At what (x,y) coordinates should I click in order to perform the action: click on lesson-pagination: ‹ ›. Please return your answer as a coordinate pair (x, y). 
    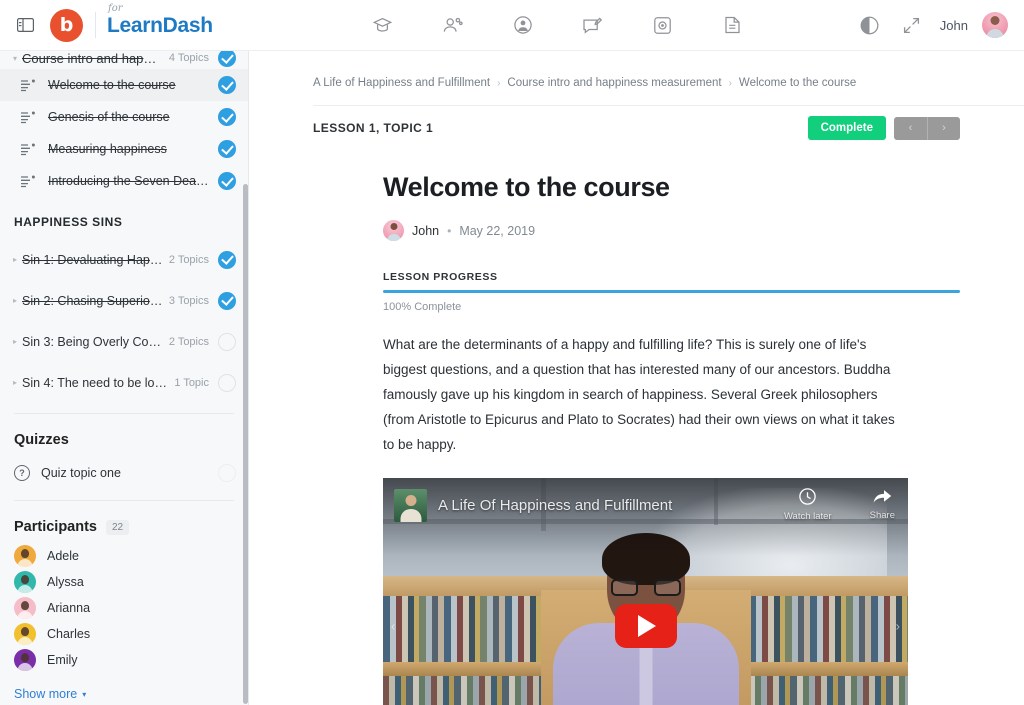
    Looking at the image, I should click on (927, 128).